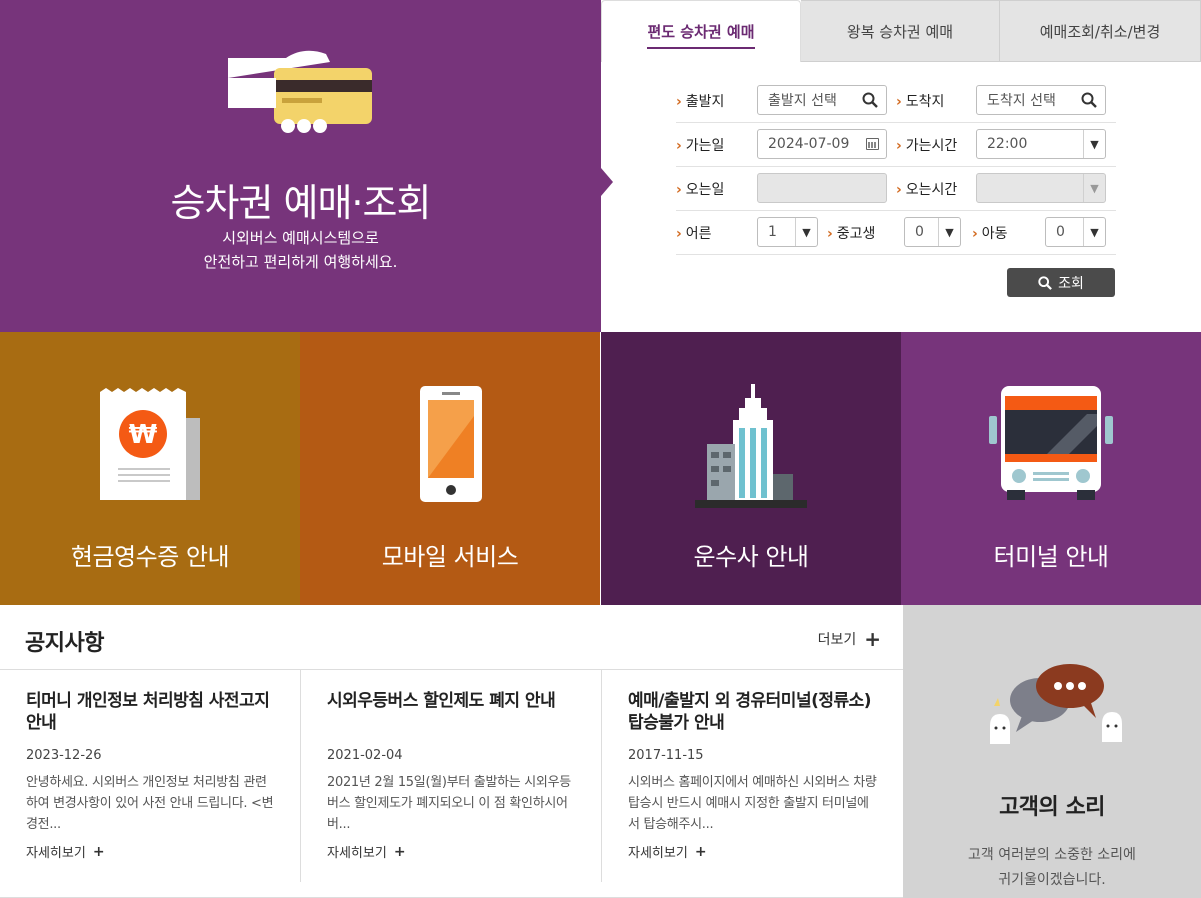 The width and height of the screenshot is (1201, 898). I want to click on student-count-select: 0 ▼, so click(932, 232).